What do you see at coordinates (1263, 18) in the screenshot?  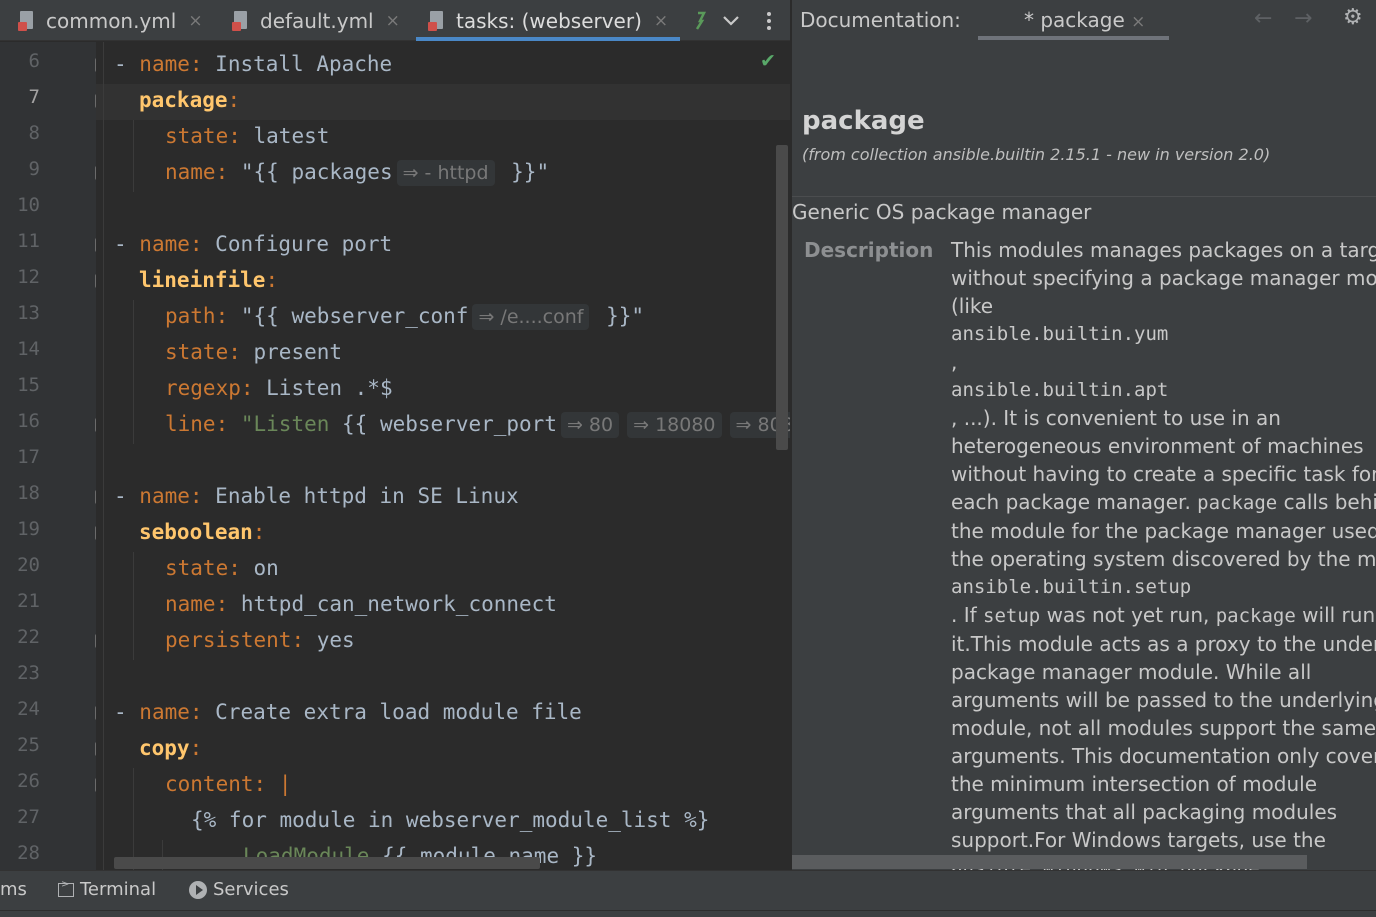 I see `back-arrow-icon: ←` at bounding box center [1263, 18].